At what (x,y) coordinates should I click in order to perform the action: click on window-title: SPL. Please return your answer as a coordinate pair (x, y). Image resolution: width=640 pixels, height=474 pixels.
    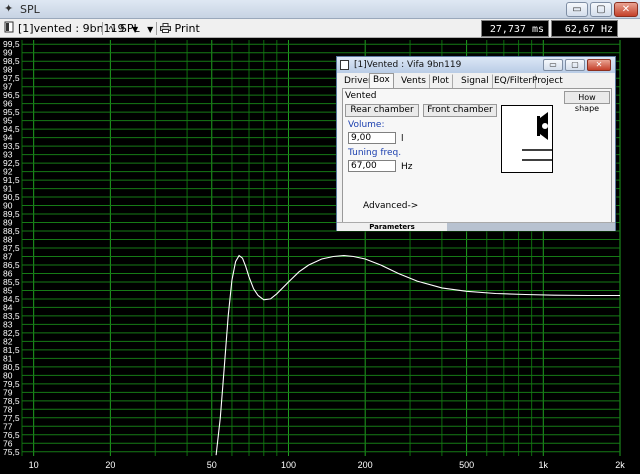
    Looking at the image, I should click on (30, 9).